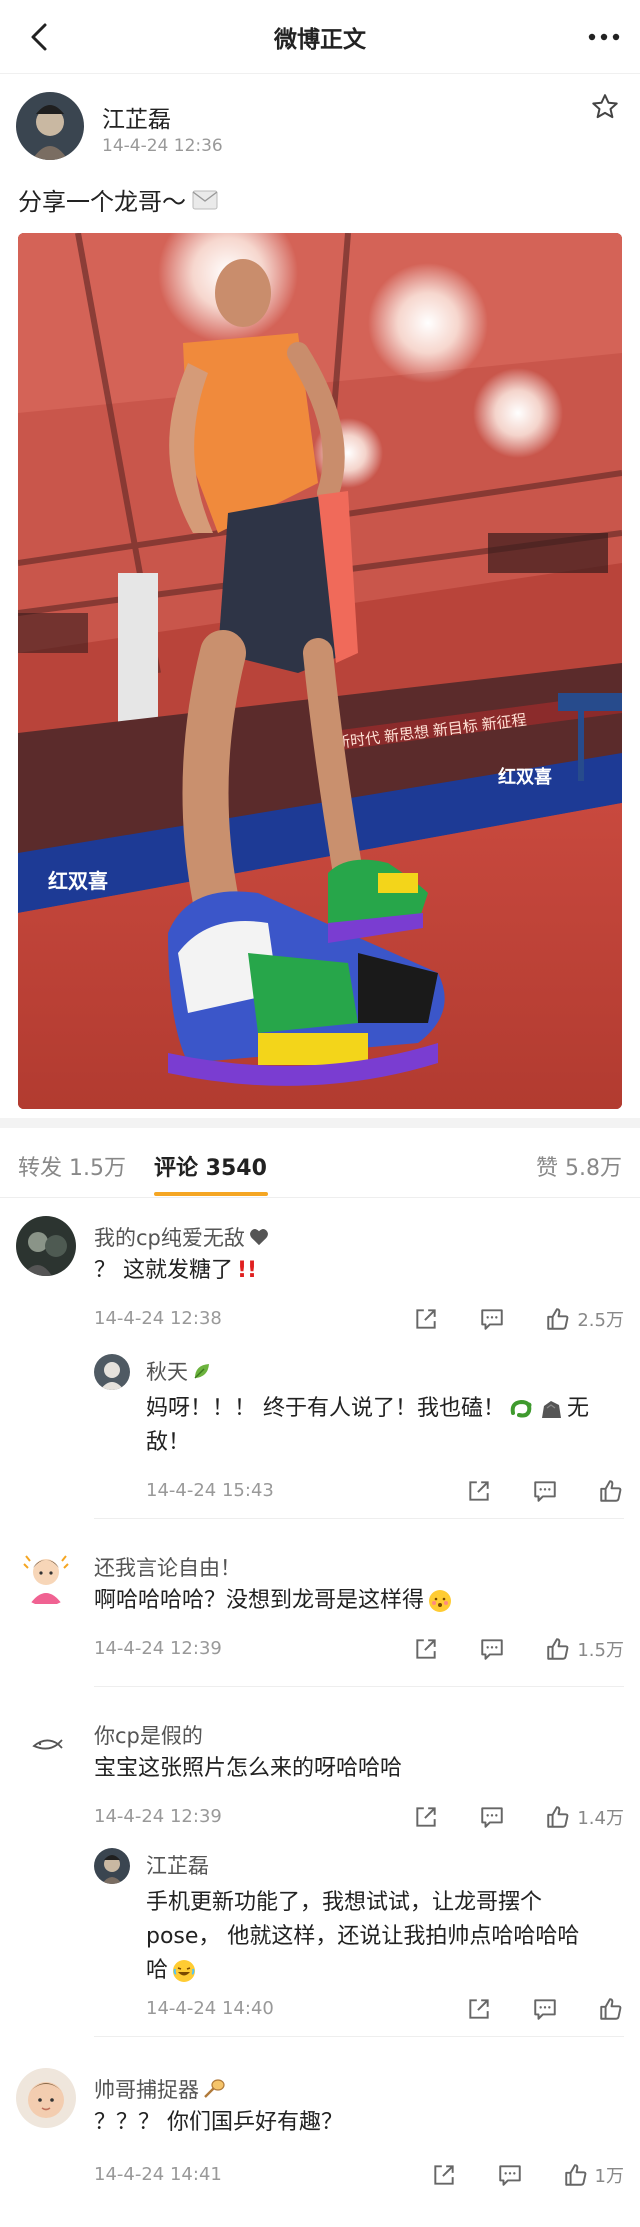  I want to click on like-button: 2.5万, so click(584, 1319).